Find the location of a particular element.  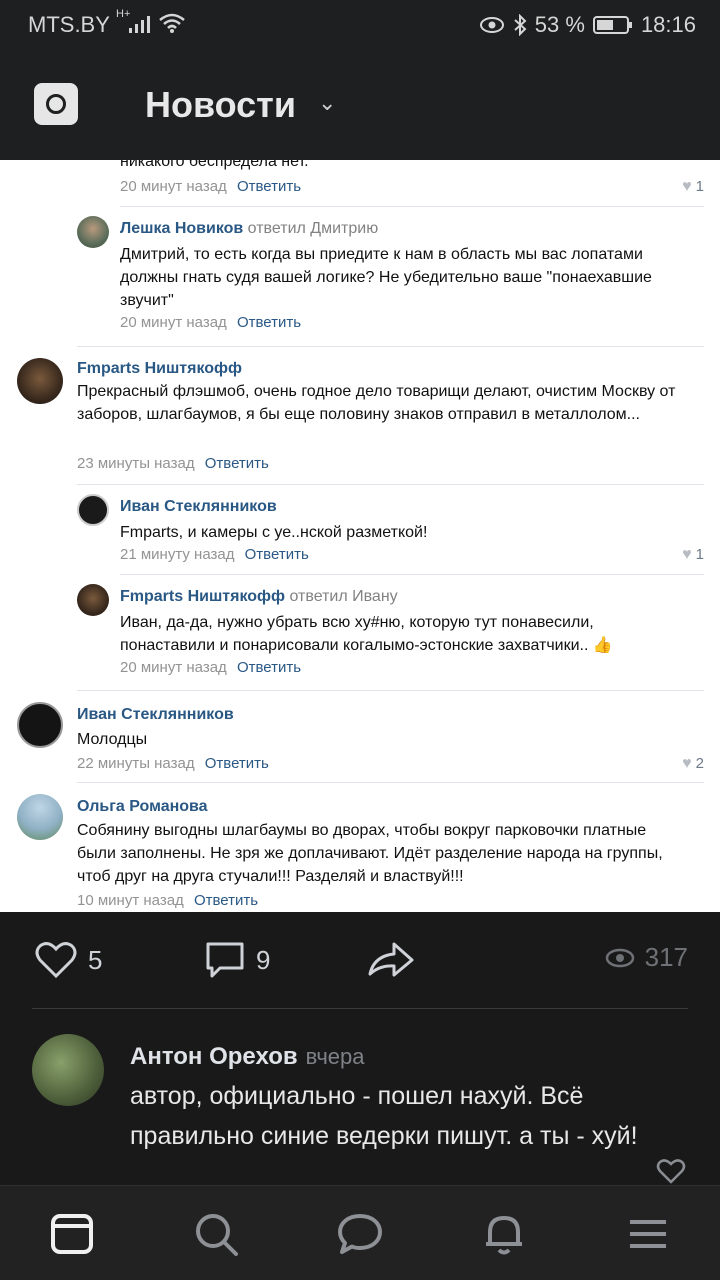

comment-author: Fmparts Ништякофф is located at coordinates (160, 368).